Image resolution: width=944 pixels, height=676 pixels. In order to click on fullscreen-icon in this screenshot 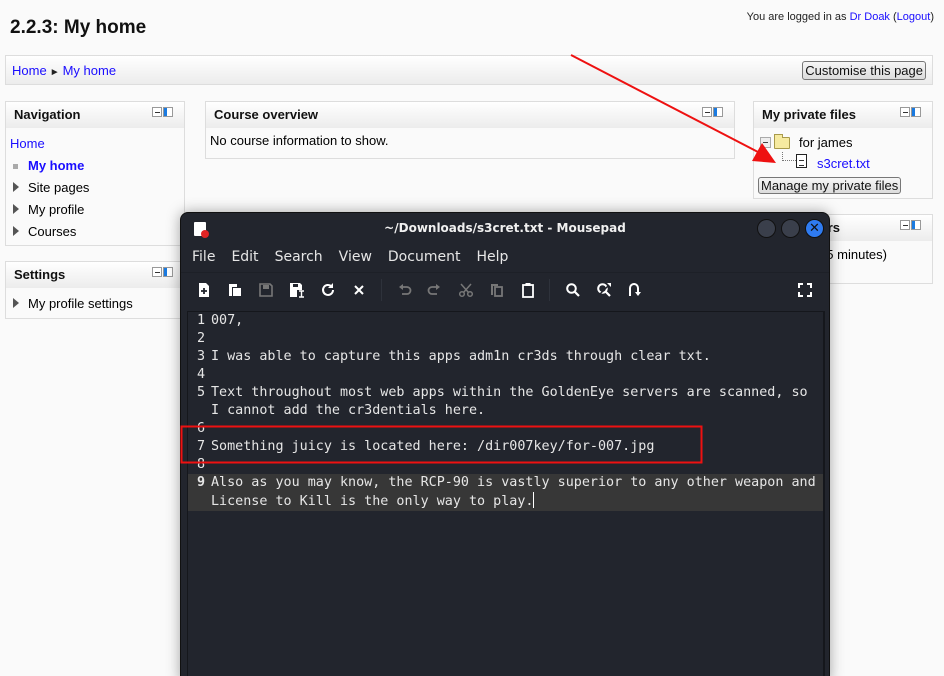, I will do `click(805, 290)`.